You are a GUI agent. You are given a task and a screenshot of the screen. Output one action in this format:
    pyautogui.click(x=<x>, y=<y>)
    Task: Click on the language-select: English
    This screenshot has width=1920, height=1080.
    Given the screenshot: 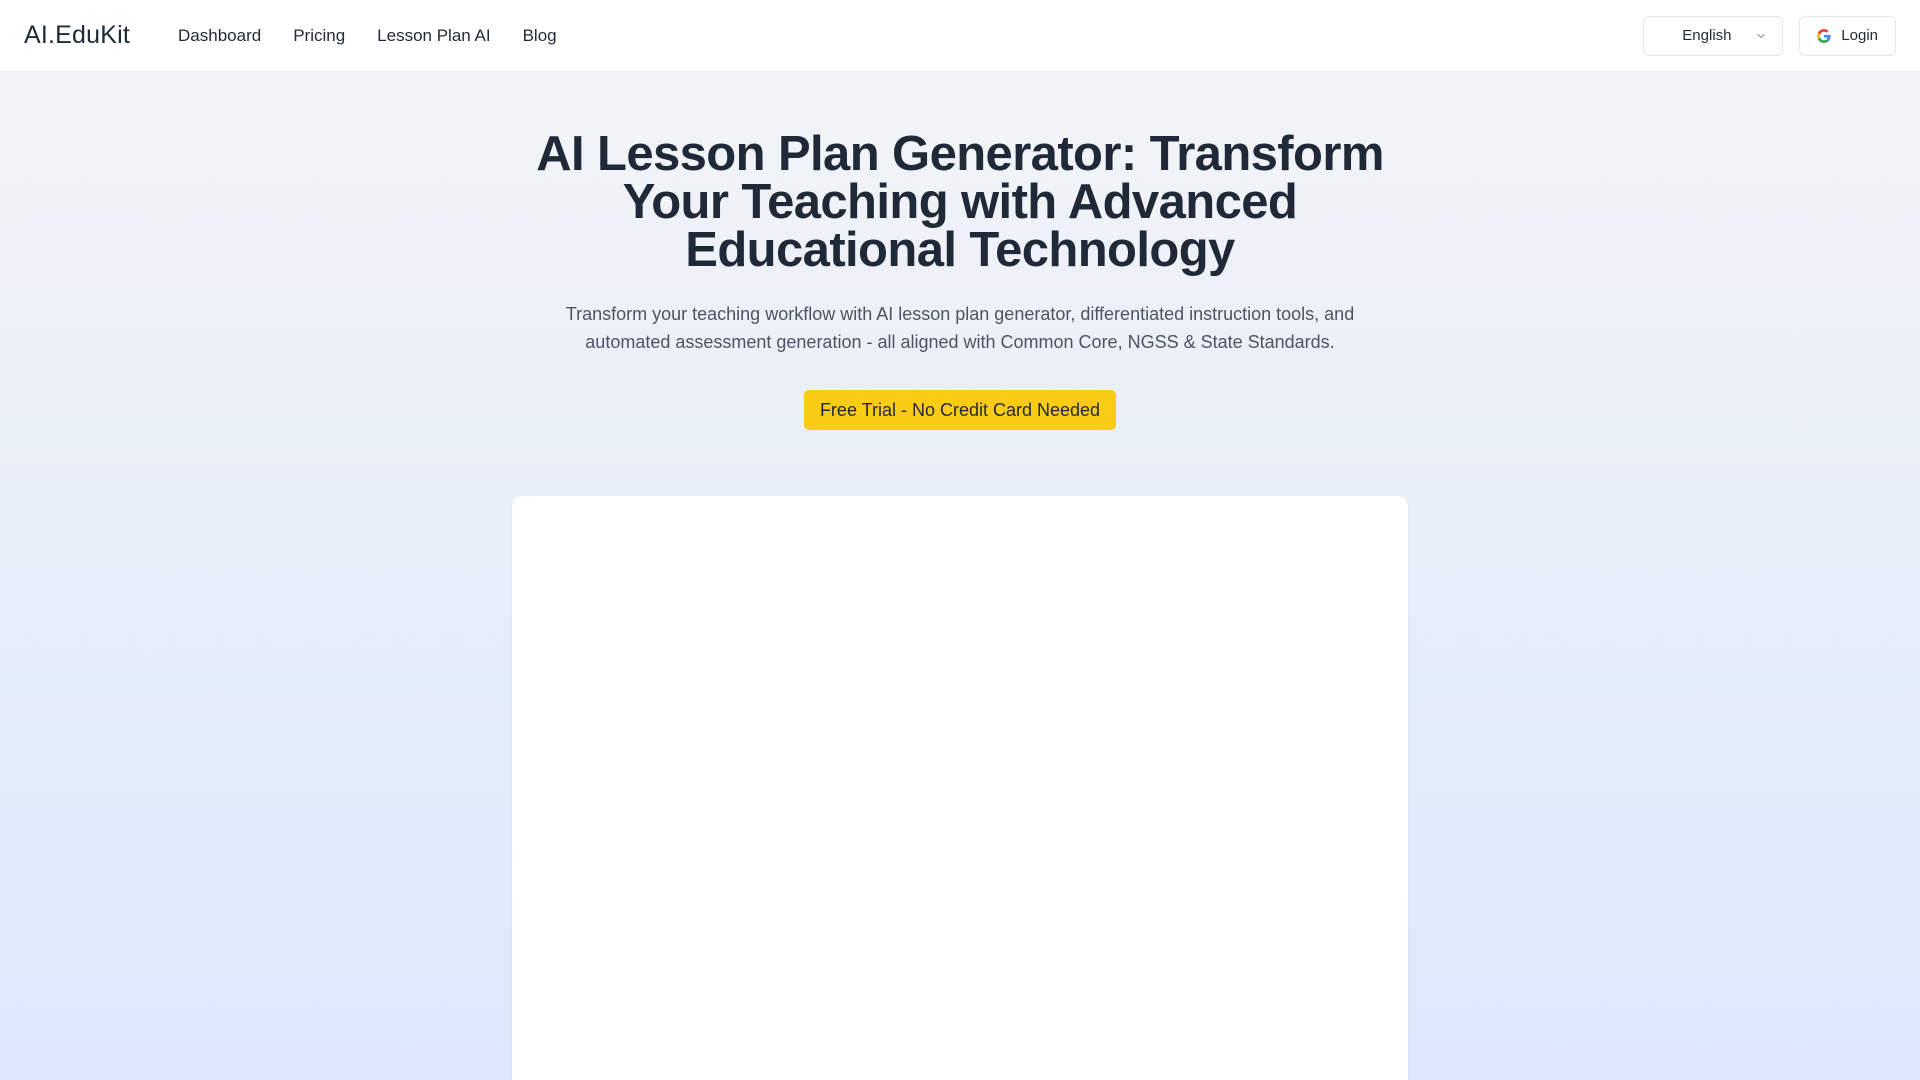 What is the action you would take?
    pyautogui.click(x=1713, y=35)
    